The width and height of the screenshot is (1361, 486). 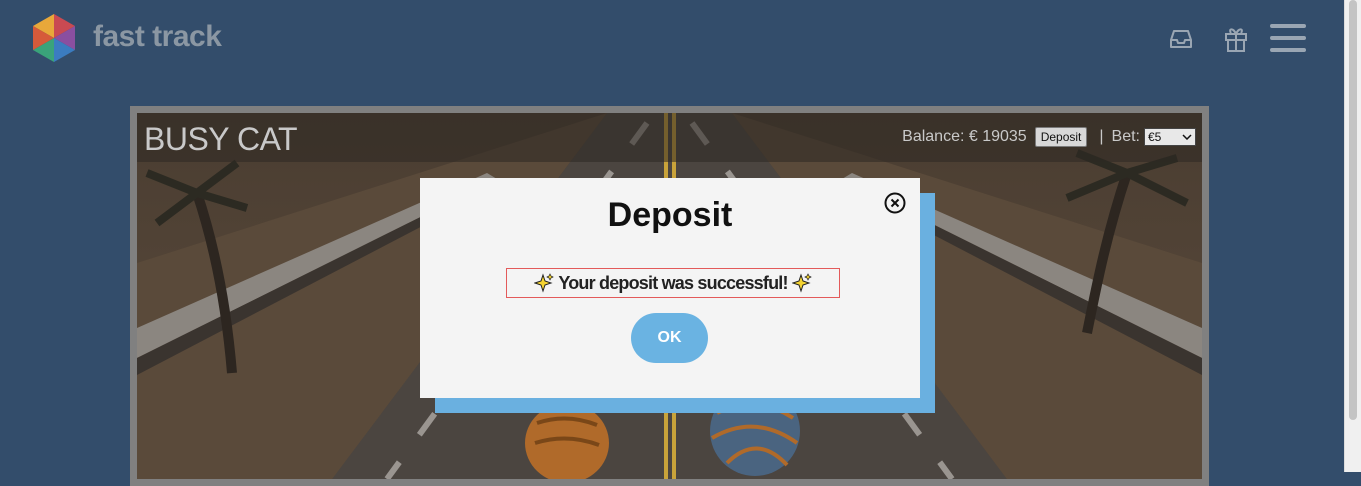 I want to click on success-message-box: Your deposit was successful!, so click(x=673, y=283).